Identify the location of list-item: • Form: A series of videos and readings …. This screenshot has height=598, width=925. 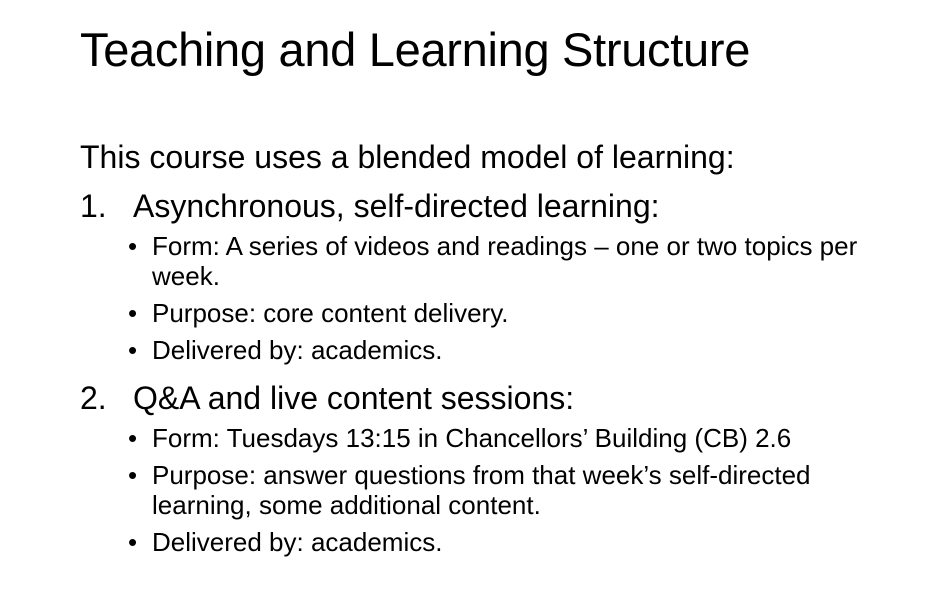
(518, 261).